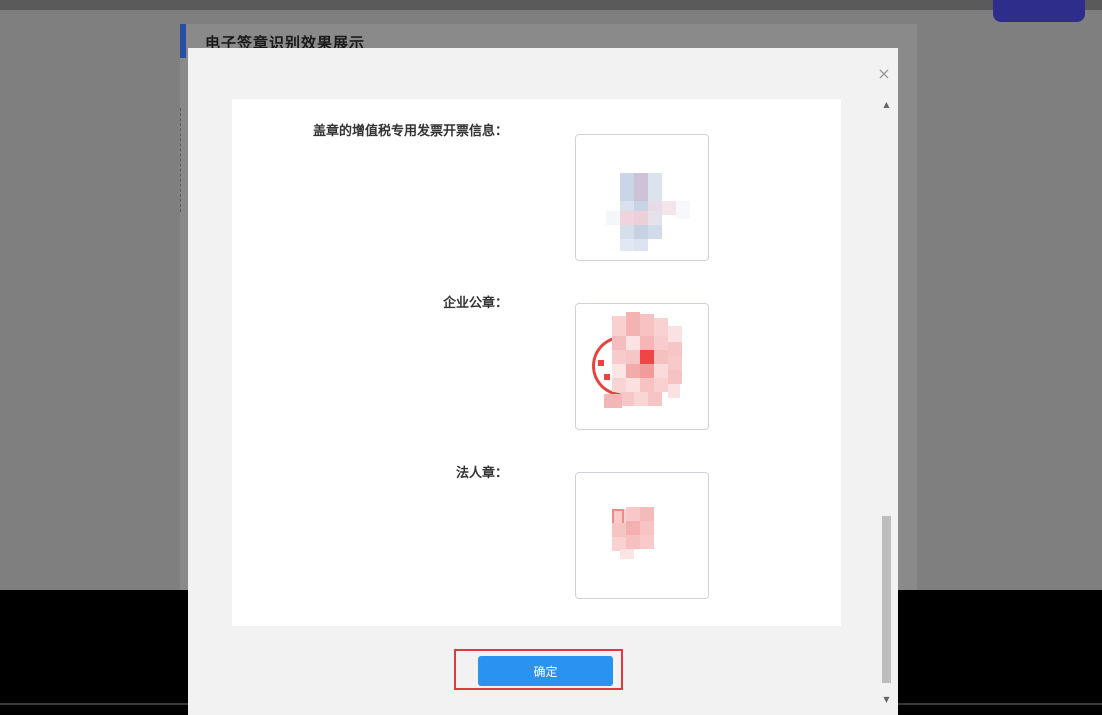 The image size is (1102, 715). Describe the element at coordinates (884, 75) in the screenshot. I see `close-icon: ×` at that location.